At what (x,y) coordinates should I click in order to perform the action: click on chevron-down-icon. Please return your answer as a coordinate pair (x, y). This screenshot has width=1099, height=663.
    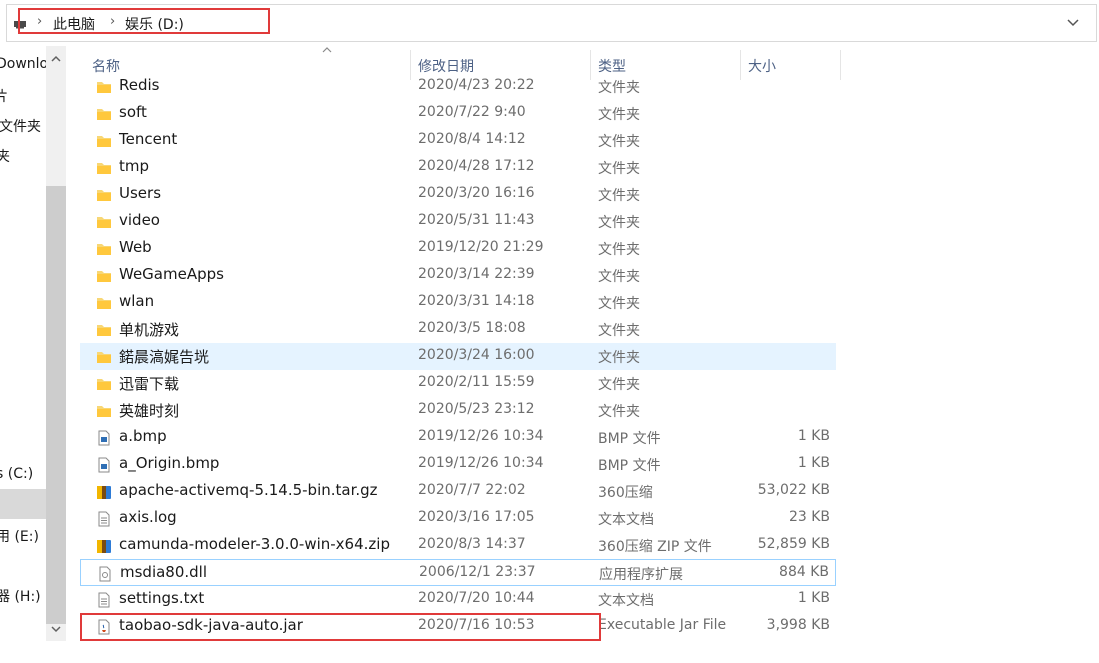
    Looking at the image, I should click on (1073, 22).